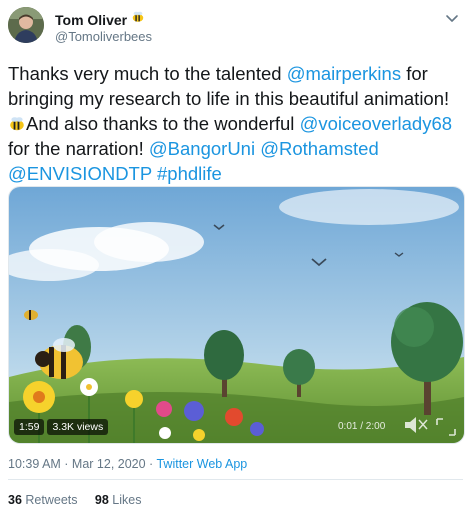 This screenshot has width=471, height=519. Describe the element at coordinates (147, 73) in the screenshot. I see `tweet-text-fragment: Thanks very much to the talented` at that location.